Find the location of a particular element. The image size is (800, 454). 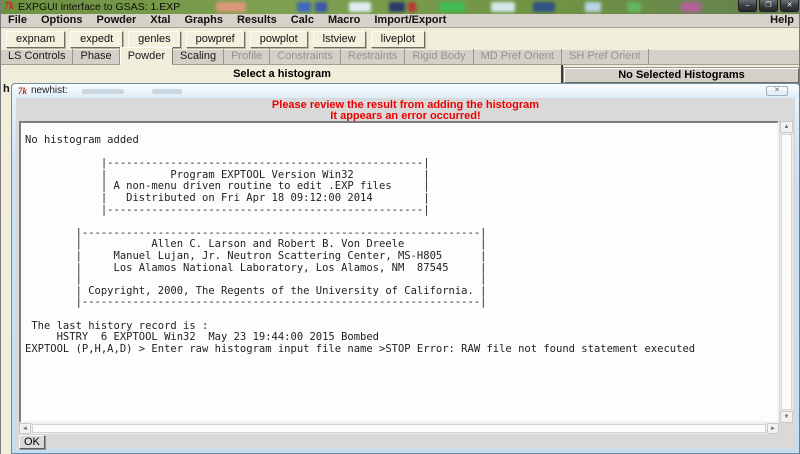

menu-graphs: Graphs is located at coordinates (203, 20).